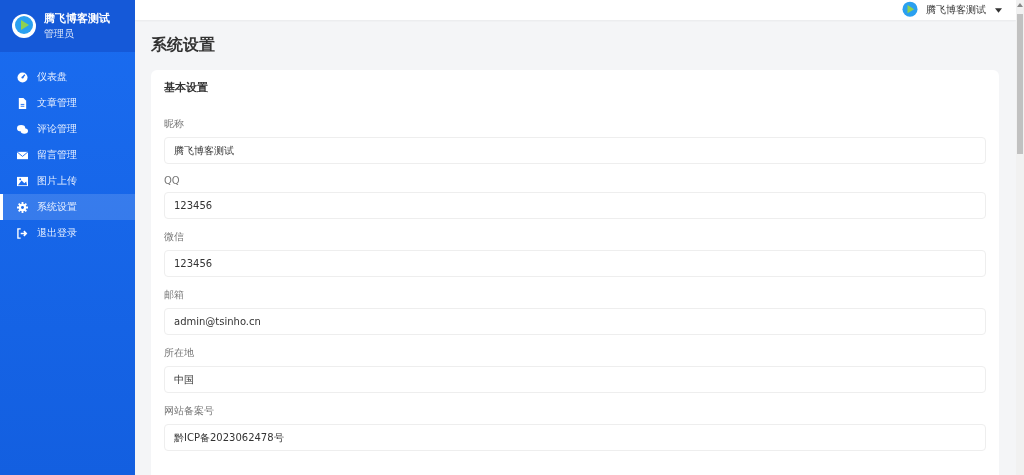 This screenshot has height=475, width=1024. I want to click on brand-title: 腾飞博客测试, so click(77, 18).